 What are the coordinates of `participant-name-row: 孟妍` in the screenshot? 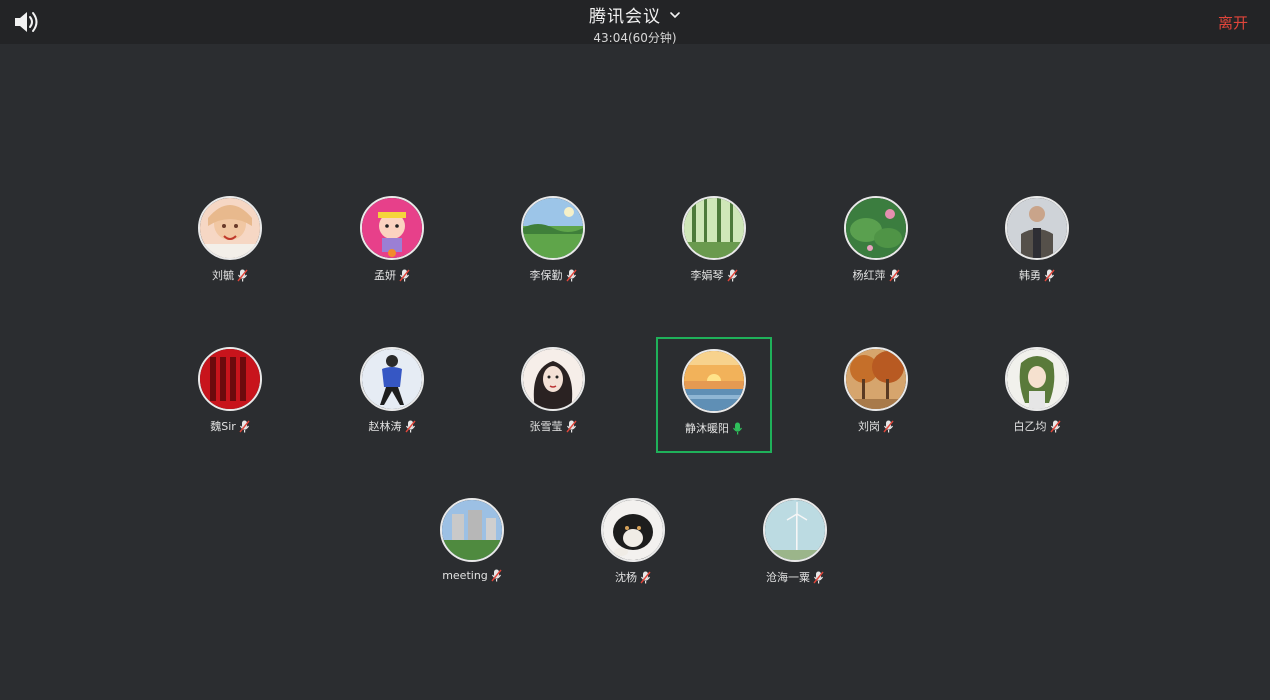 It's located at (392, 275).